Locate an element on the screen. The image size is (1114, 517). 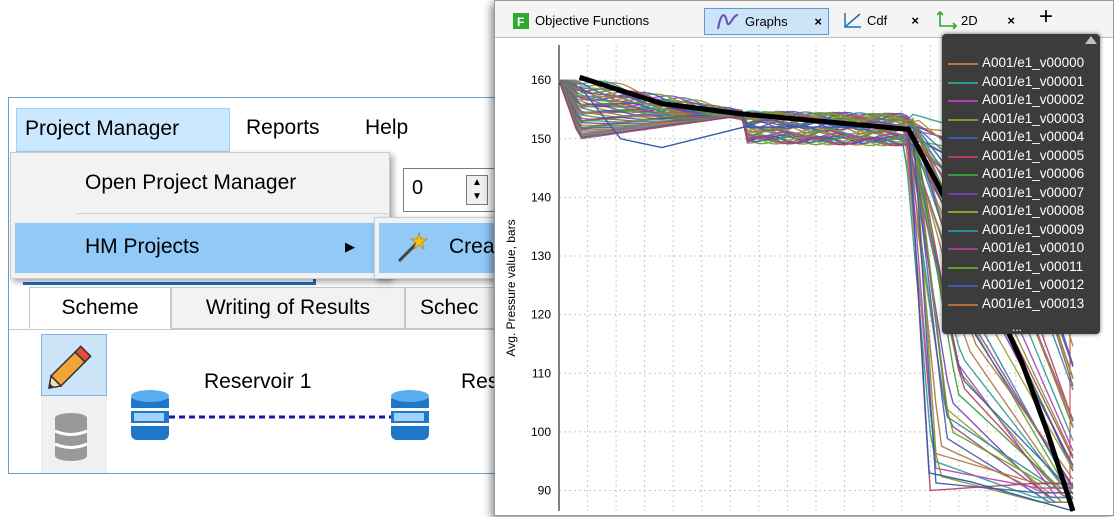
tab-schedule: Schec is located at coordinates (455, 308).